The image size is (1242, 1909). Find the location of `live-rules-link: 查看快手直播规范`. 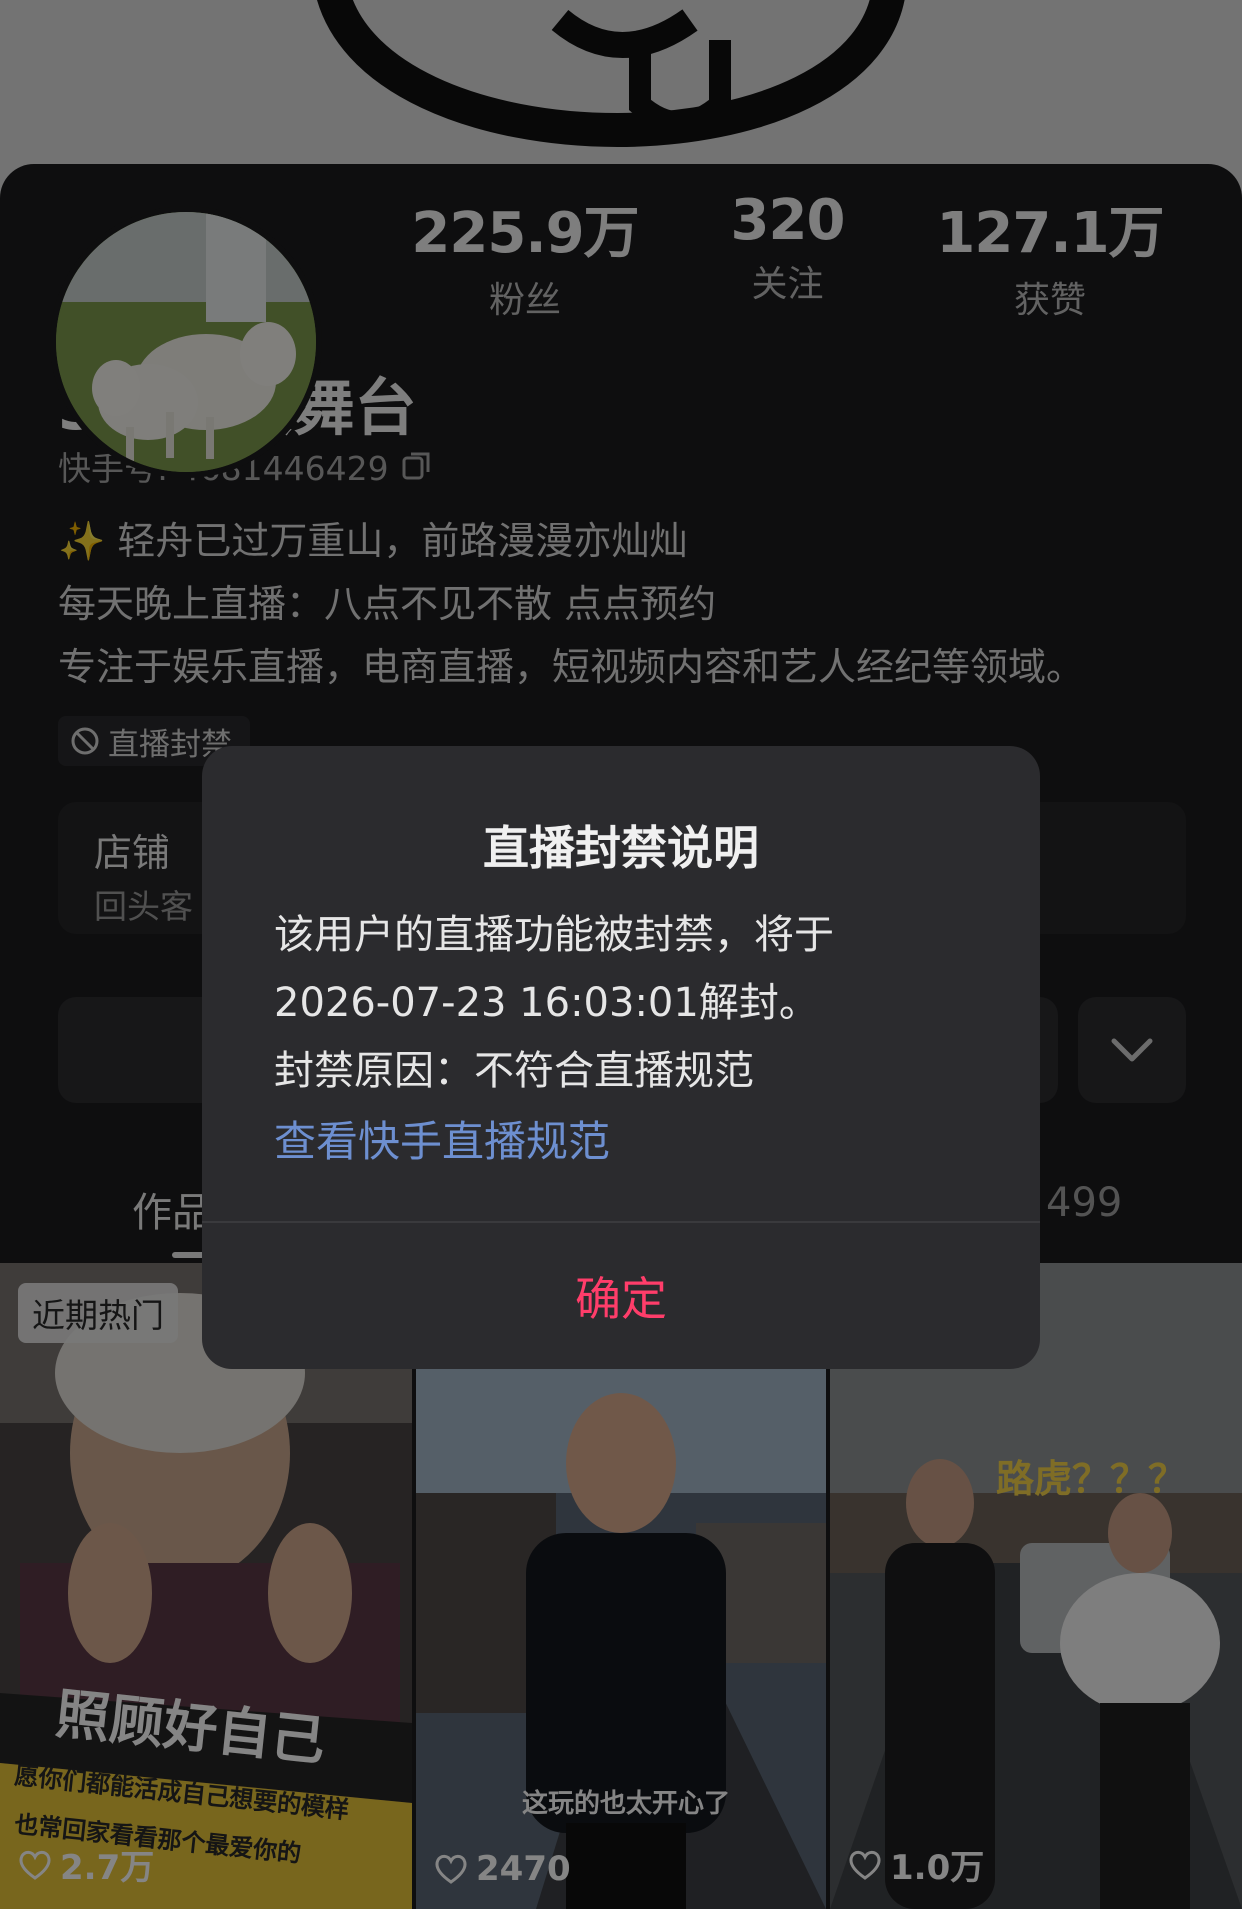

live-rules-link: 查看快手直播规范 is located at coordinates (442, 1138).